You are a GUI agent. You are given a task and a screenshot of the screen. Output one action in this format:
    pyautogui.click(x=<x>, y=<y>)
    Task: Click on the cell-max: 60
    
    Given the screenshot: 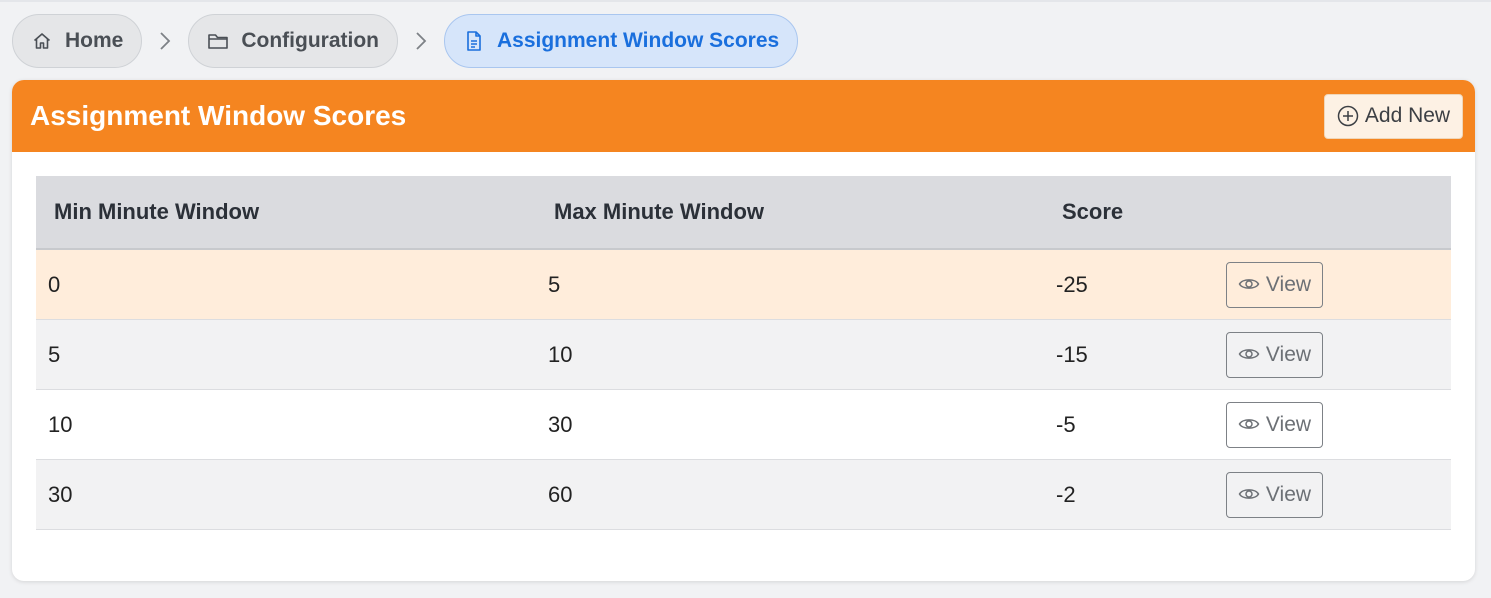 What is the action you would take?
    pyautogui.click(x=560, y=494)
    